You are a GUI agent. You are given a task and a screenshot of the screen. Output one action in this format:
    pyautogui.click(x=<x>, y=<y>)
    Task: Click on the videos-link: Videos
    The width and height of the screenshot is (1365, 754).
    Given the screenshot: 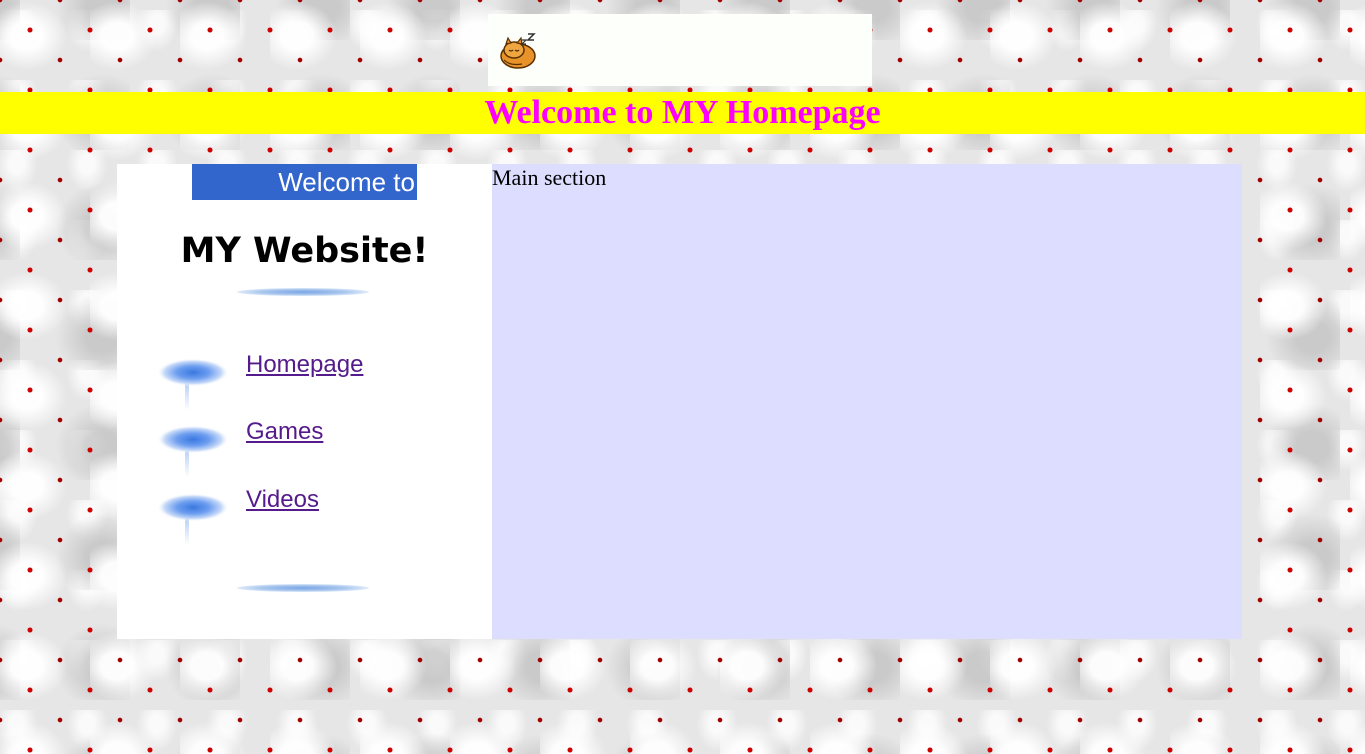 What is the action you would take?
    pyautogui.click(x=282, y=500)
    